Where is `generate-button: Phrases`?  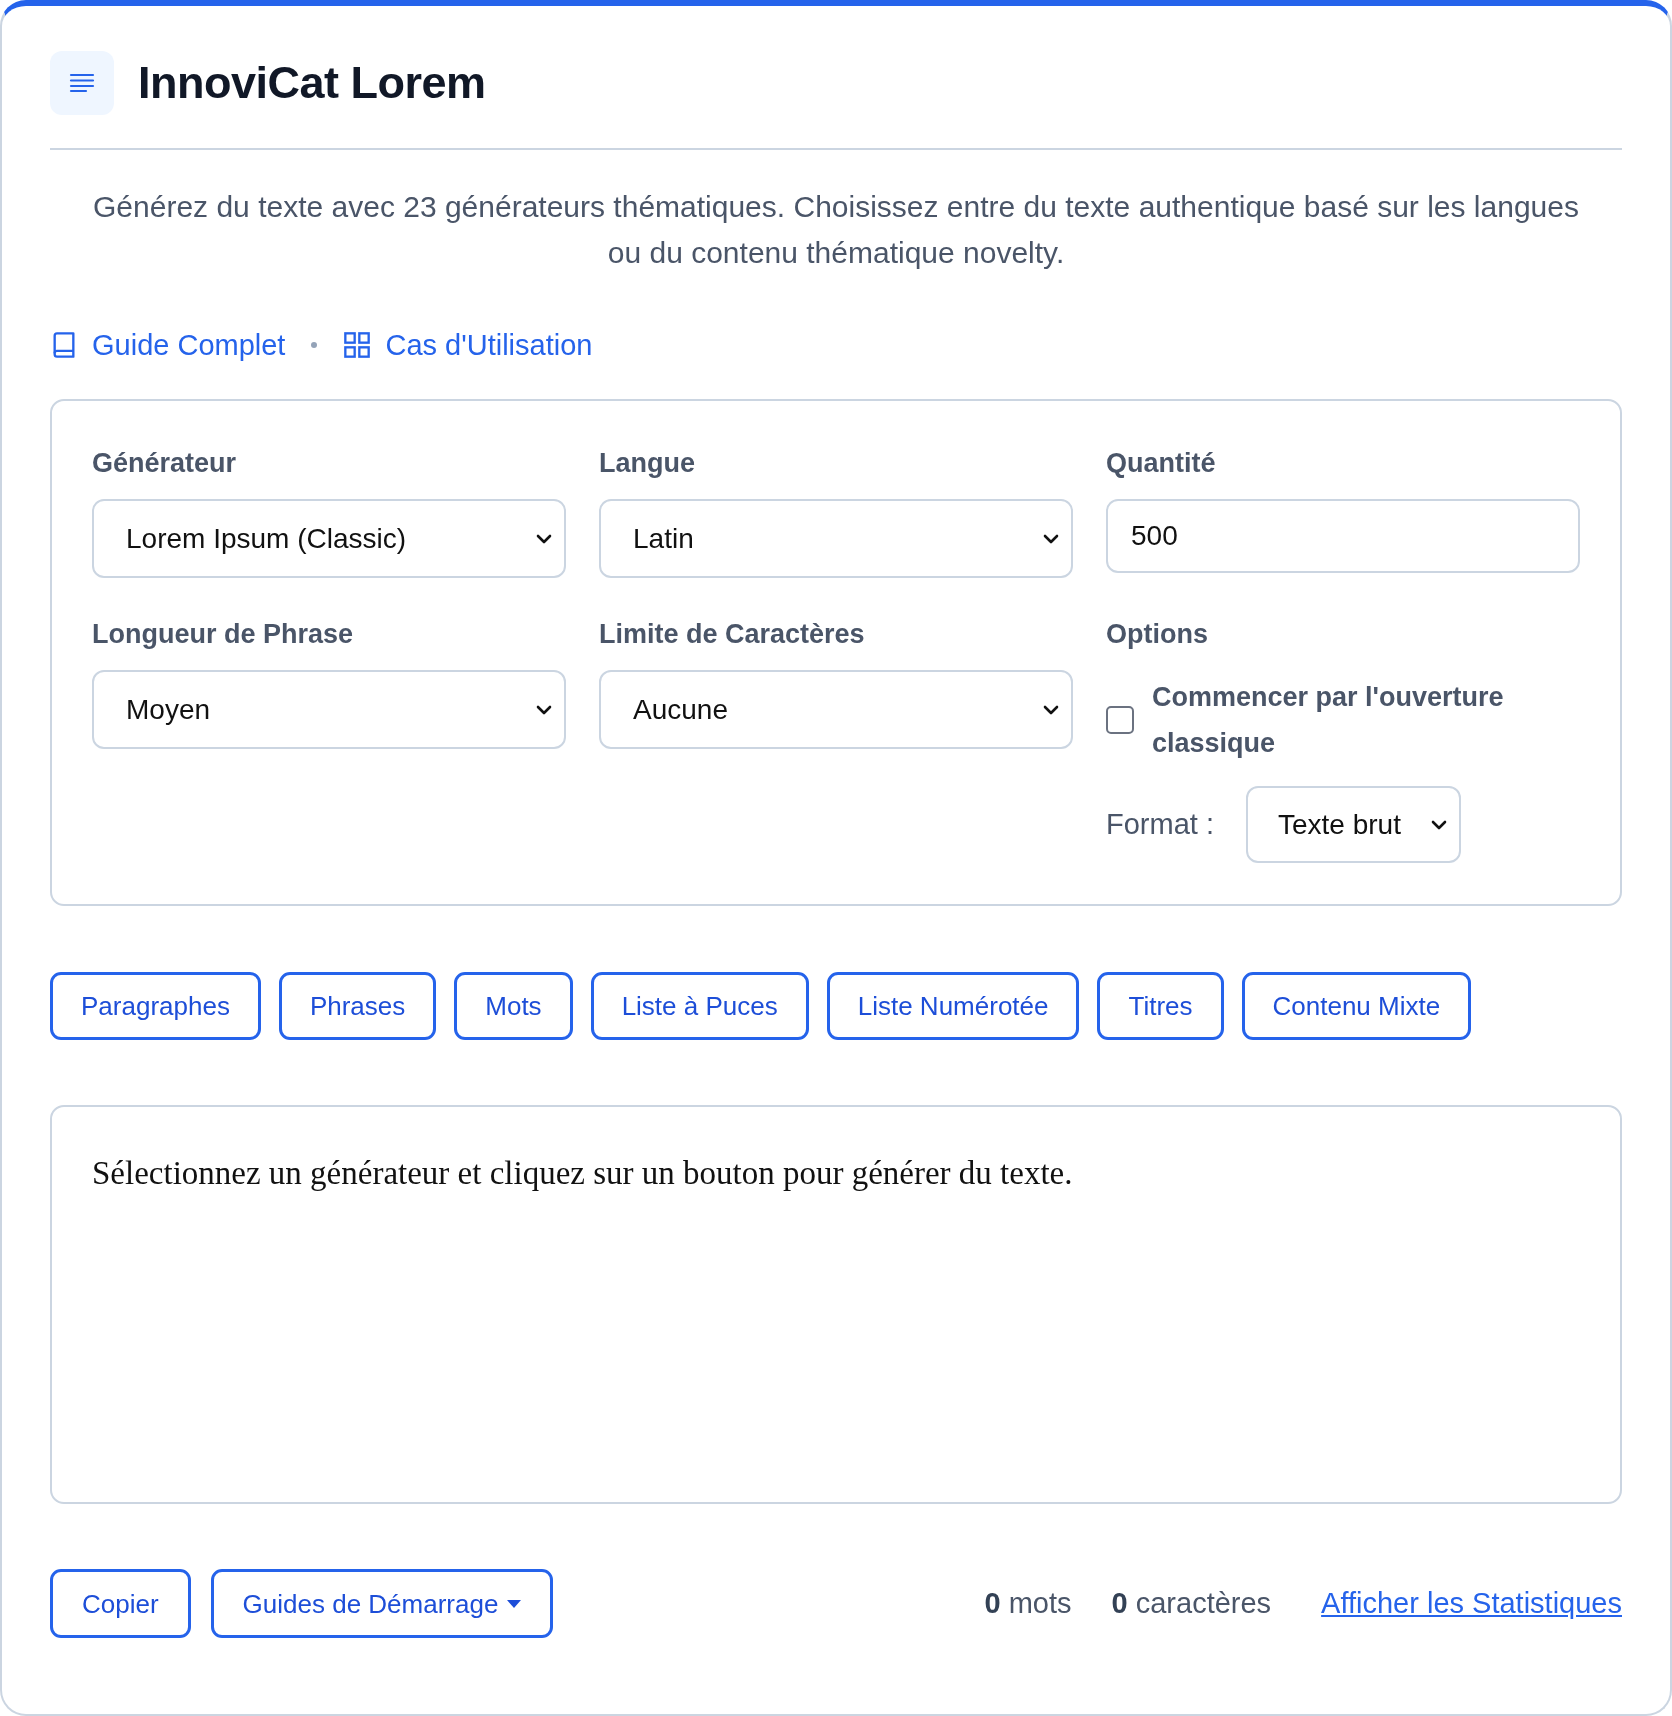 generate-button: Phrases is located at coordinates (357, 1006).